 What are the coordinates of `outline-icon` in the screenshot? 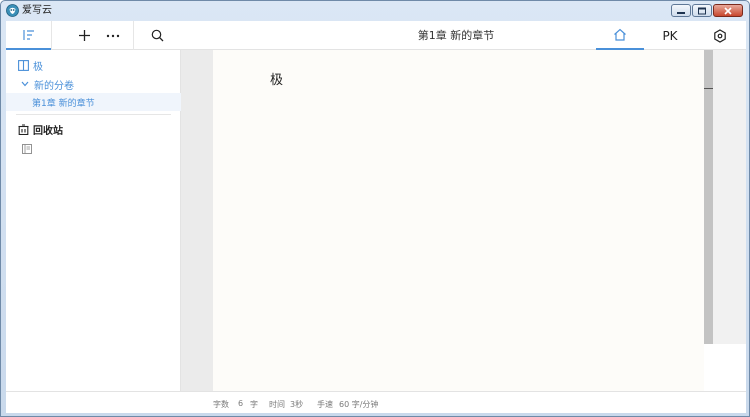 It's located at (28, 34).